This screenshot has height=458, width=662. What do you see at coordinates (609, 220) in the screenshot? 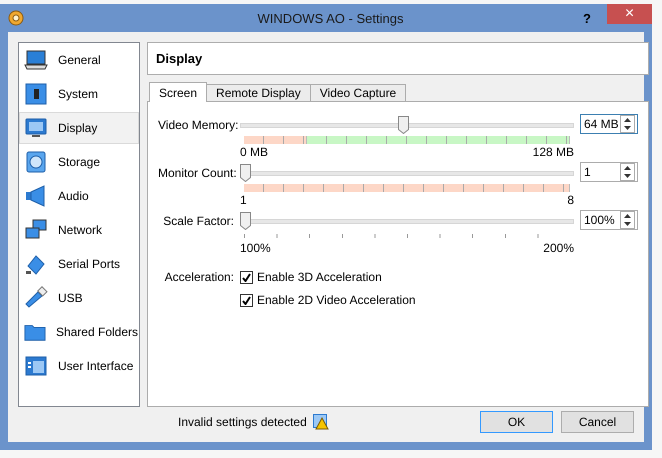
I see `spin-box: 100%` at bounding box center [609, 220].